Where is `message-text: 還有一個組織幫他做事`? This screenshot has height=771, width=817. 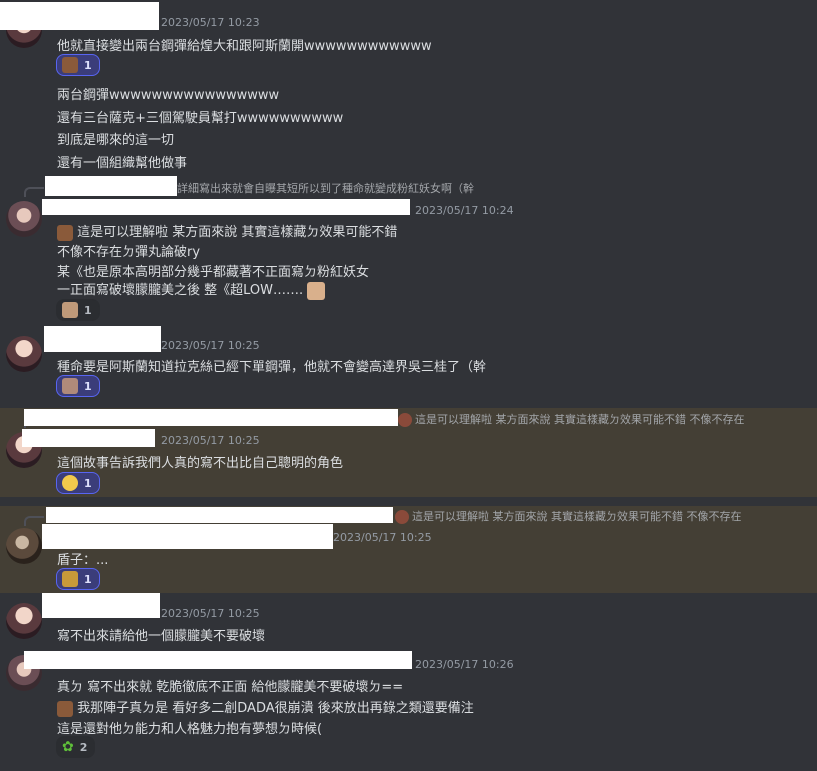
message-text: 還有一個組織幫他做事 is located at coordinates (122, 163).